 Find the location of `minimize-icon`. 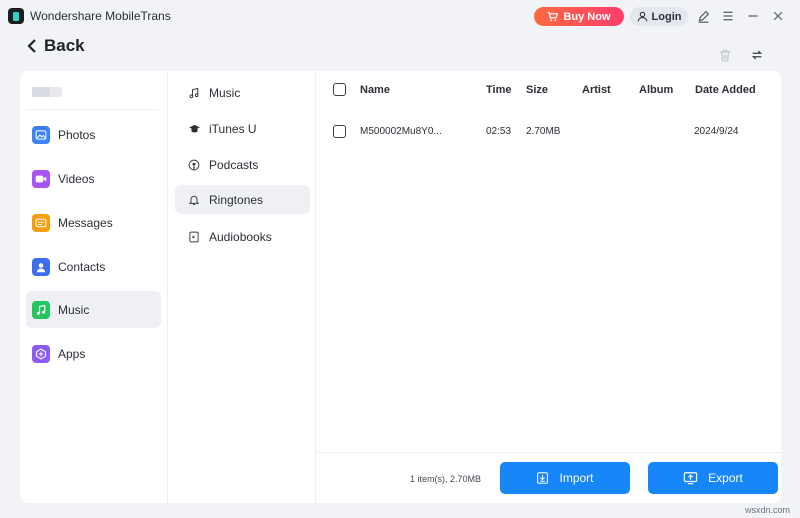

minimize-icon is located at coordinates (753, 16).